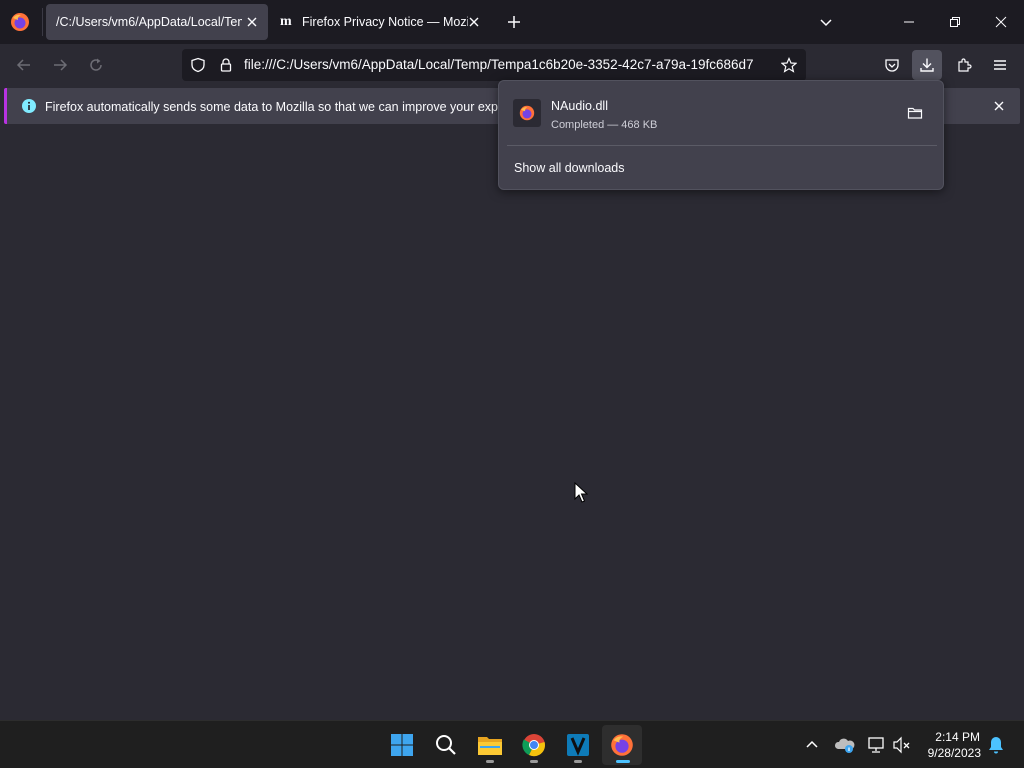 The image size is (1024, 768). I want to click on back-arrow-icon, so click(24, 65).